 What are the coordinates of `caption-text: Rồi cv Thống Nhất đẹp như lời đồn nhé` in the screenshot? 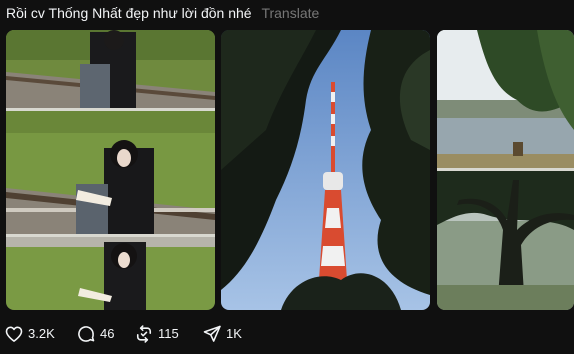 It's located at (129, 13).